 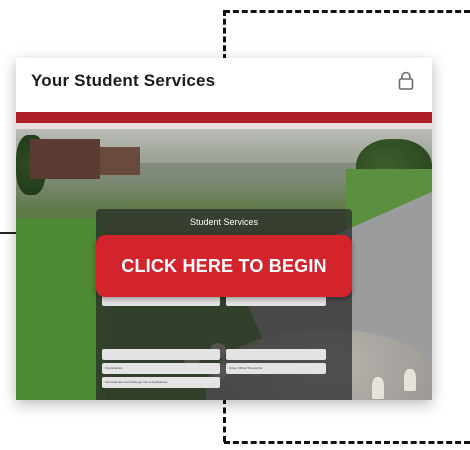 I want to click on card-header: Your Student Services, so click(x=224, y=83).